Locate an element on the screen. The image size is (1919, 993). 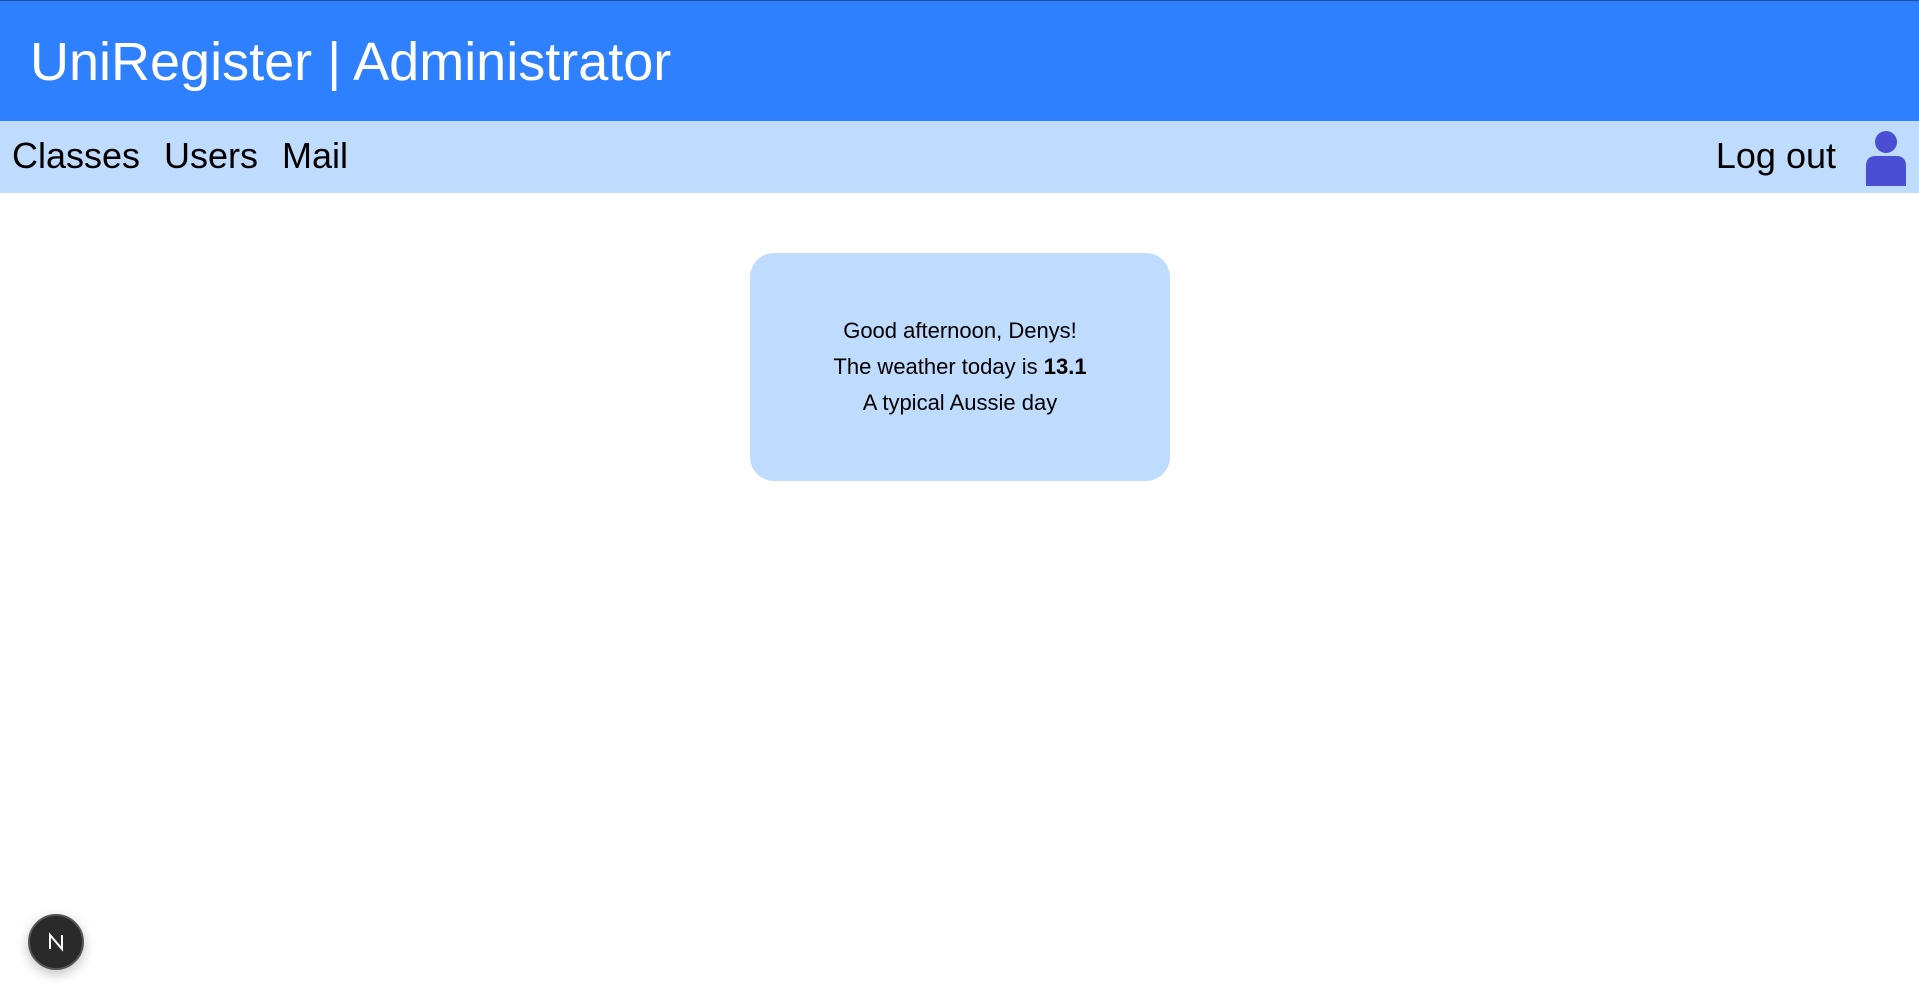
user-icon is located at coordinates (1886, 158).